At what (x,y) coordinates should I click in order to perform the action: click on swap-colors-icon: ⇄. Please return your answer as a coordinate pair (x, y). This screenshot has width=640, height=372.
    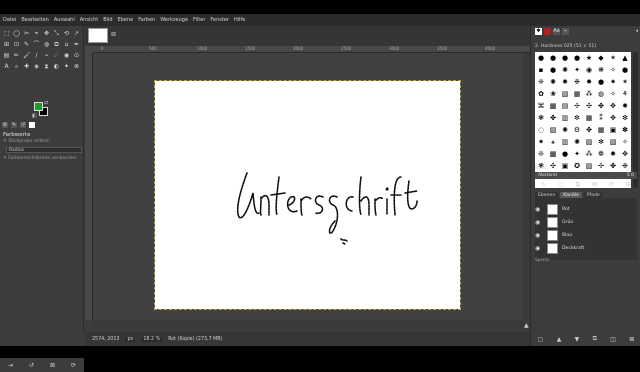
    Looking at the image, I should click on (46, 103).